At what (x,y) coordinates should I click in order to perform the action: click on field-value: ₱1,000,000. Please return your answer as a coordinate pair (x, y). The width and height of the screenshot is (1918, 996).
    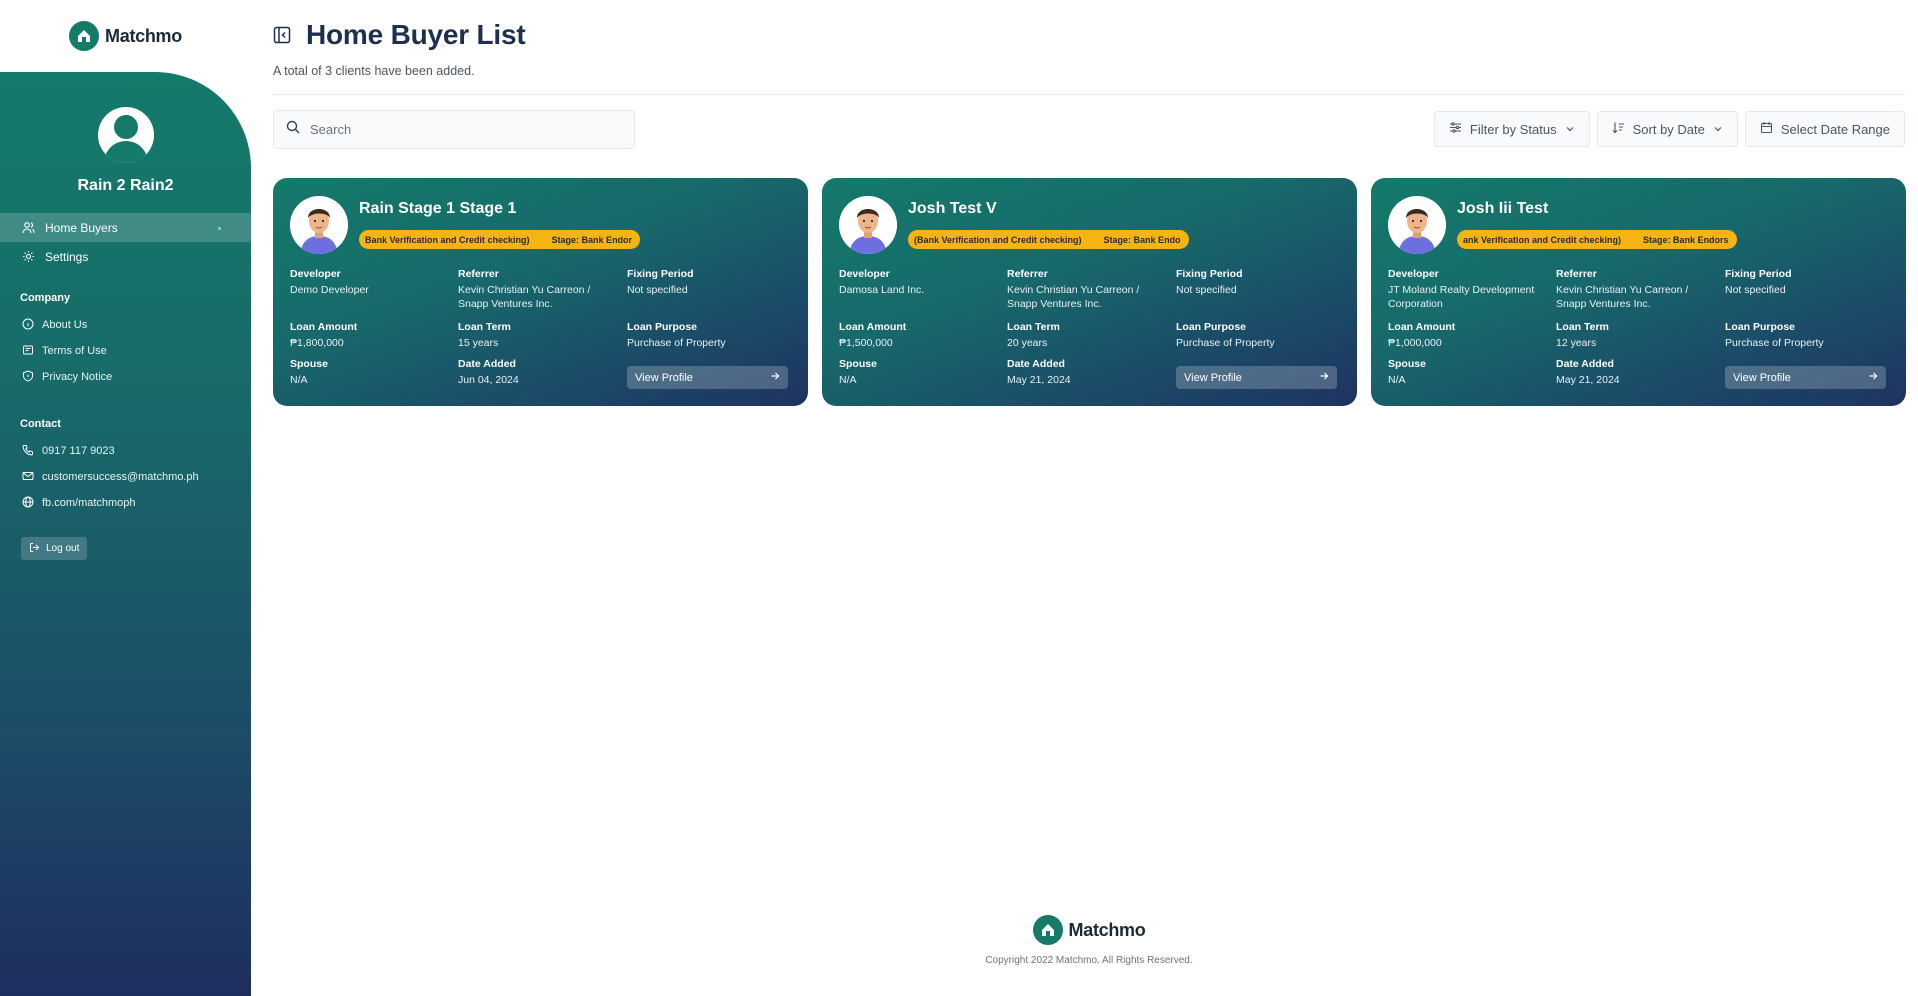
    Looking at the image, I should click on (1415, 343).